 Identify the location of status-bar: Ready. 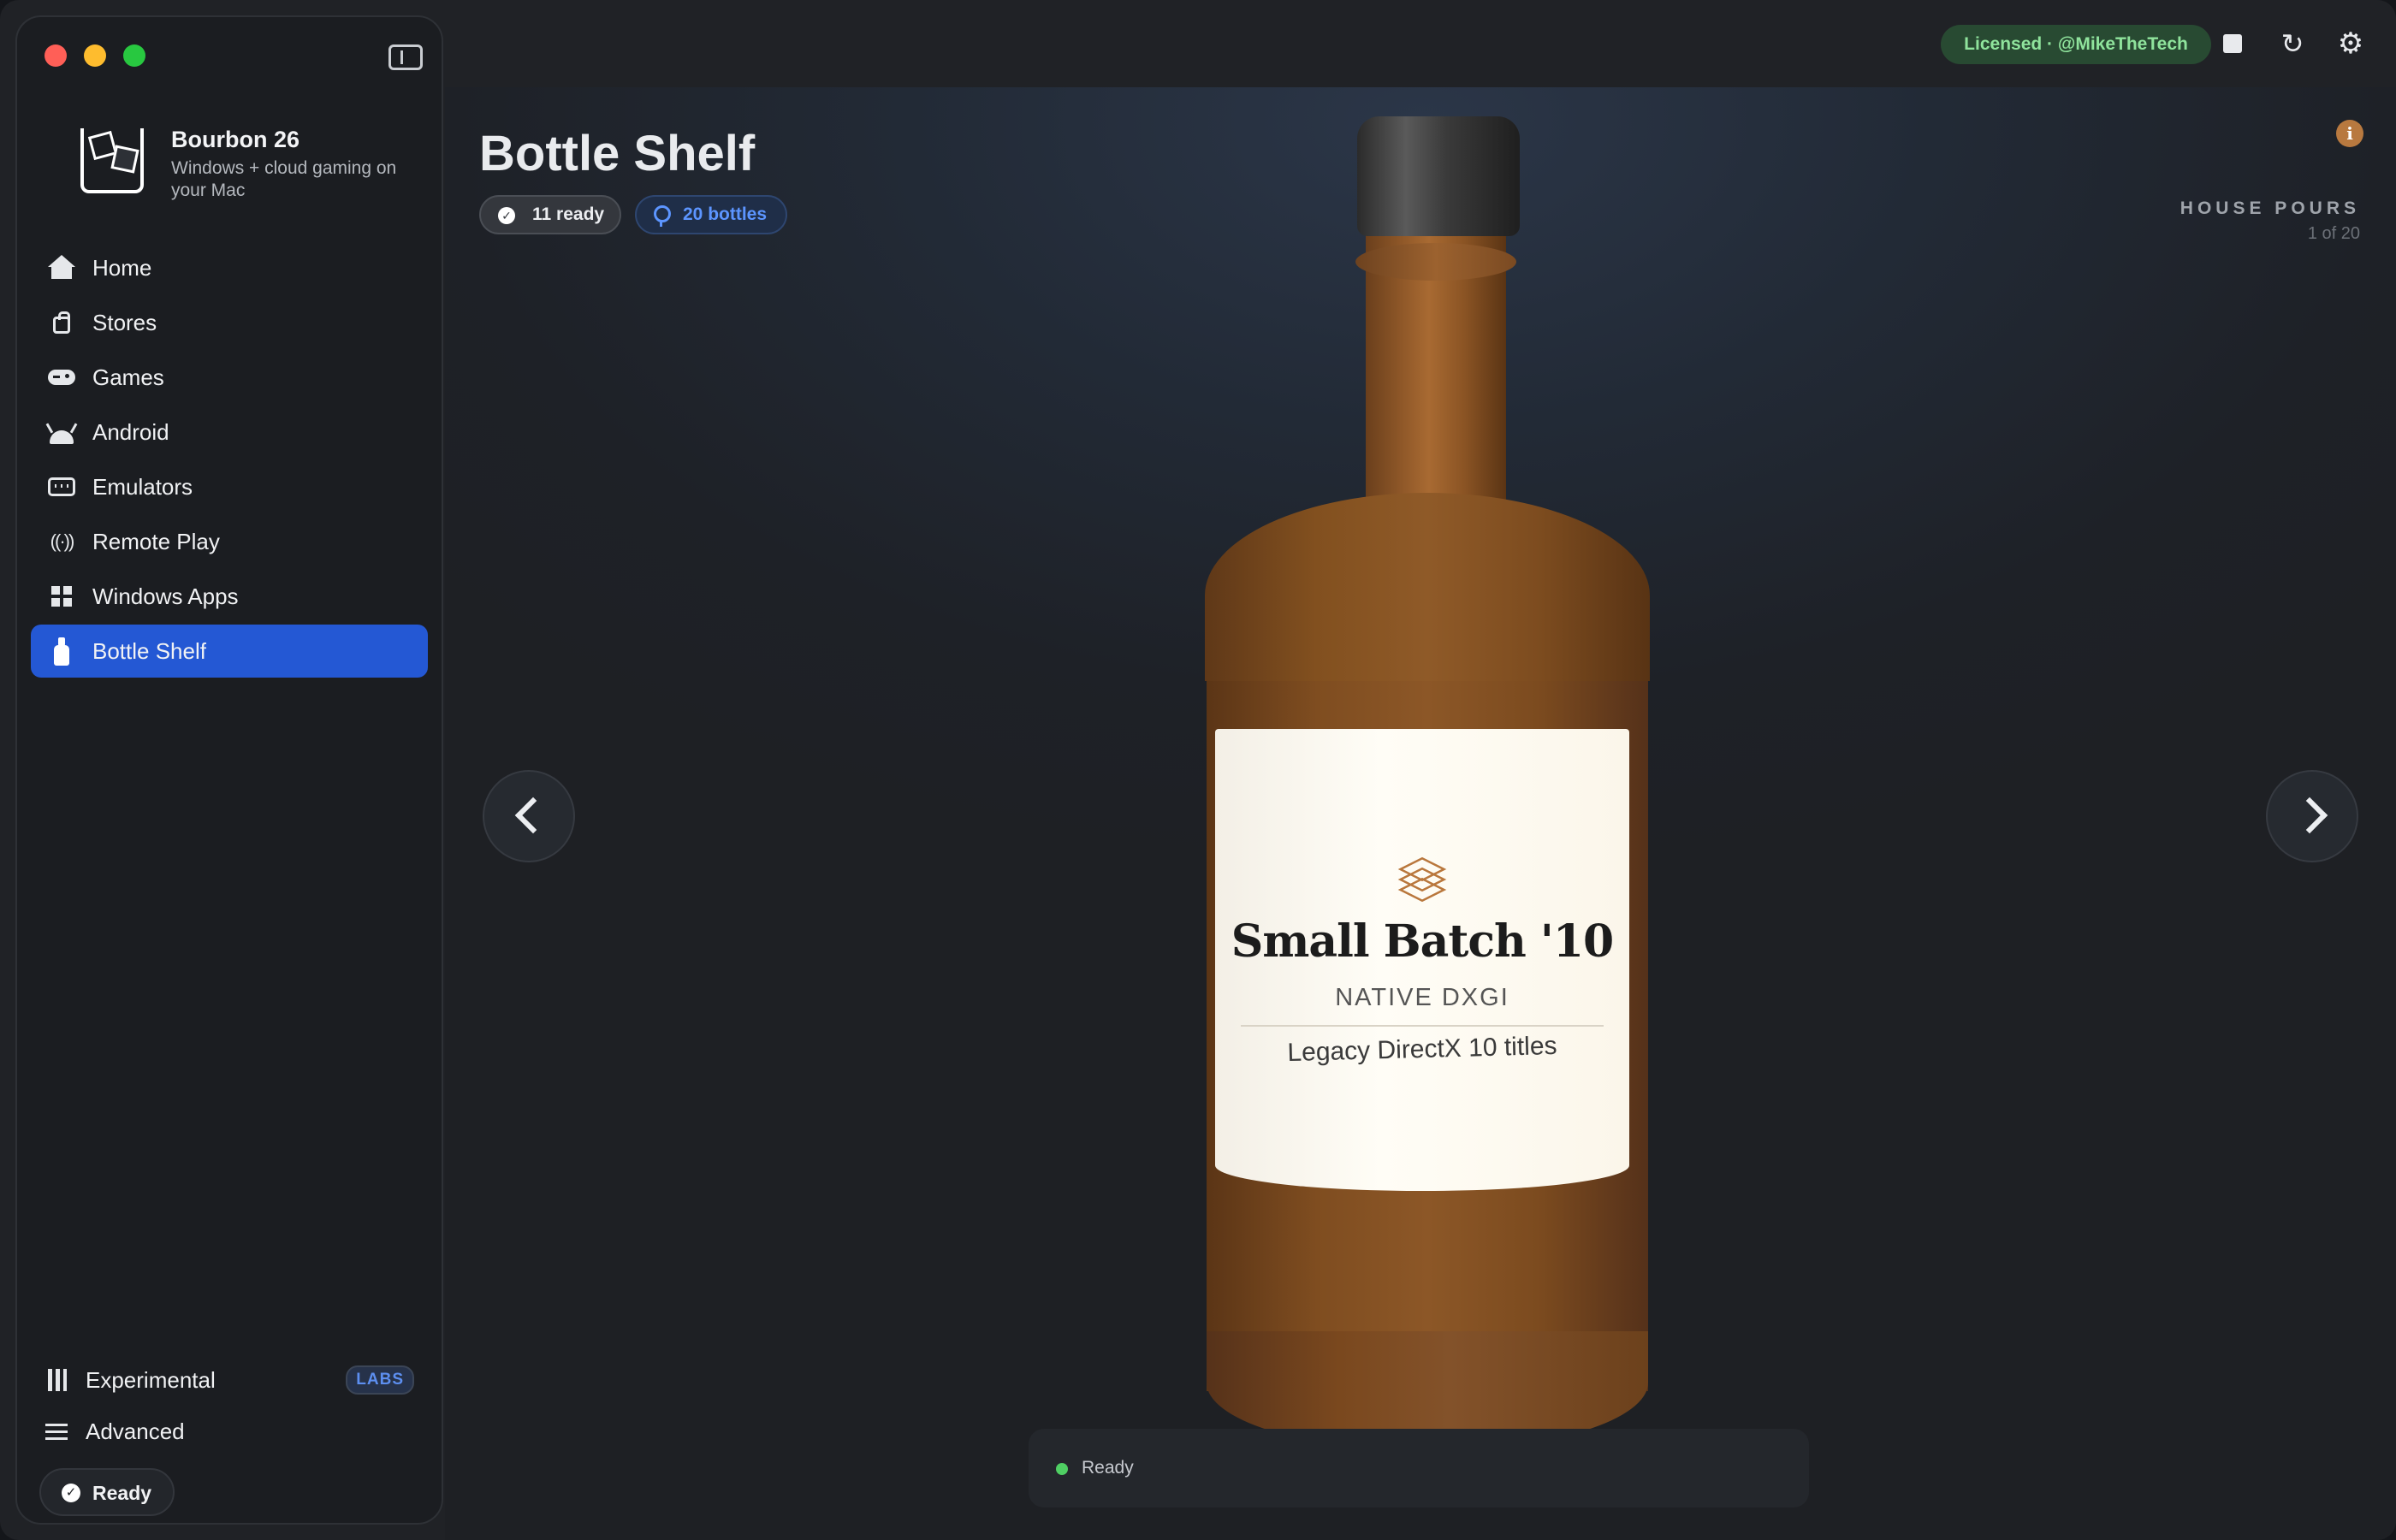
(1419, 1468).